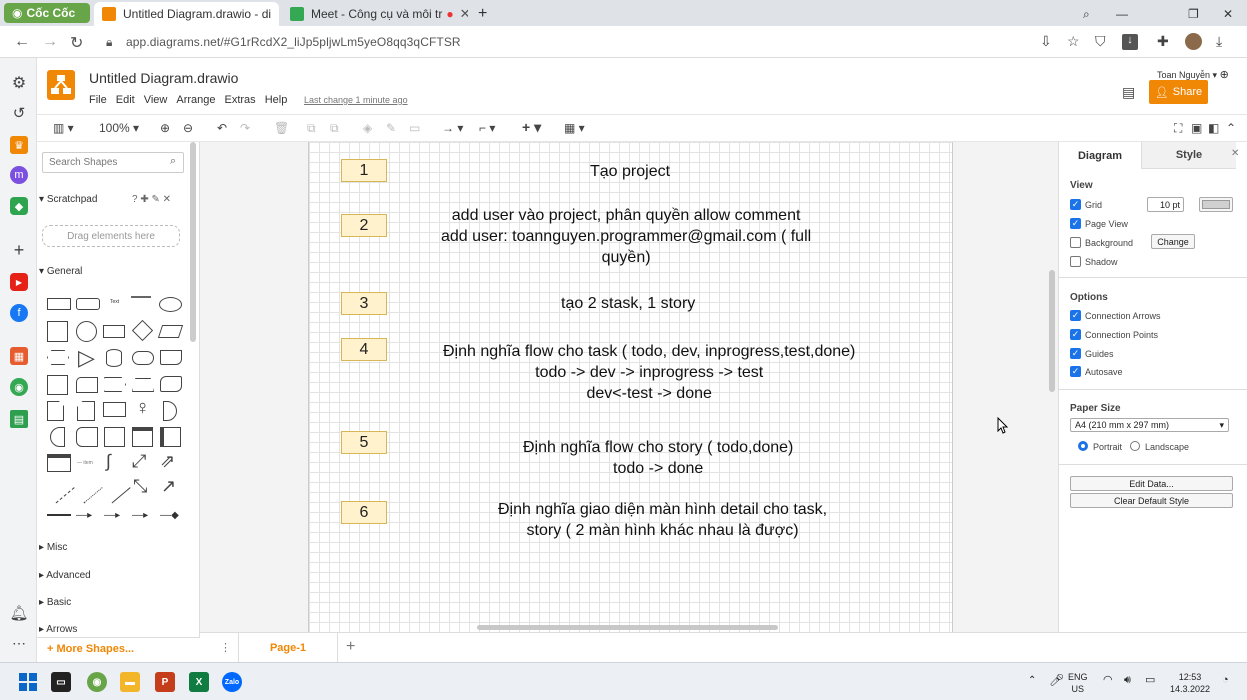 Image resolution: width=1247 pixels, height=700 pixels. I want to click on map-icon: ◉, so click(19, 387).